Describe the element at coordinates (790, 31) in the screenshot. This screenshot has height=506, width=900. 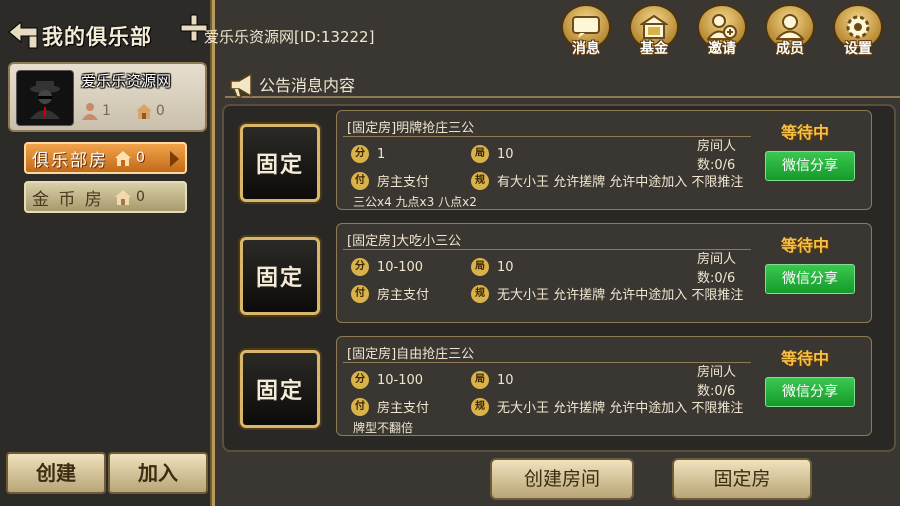
I see `members-button: 成员` at that location.